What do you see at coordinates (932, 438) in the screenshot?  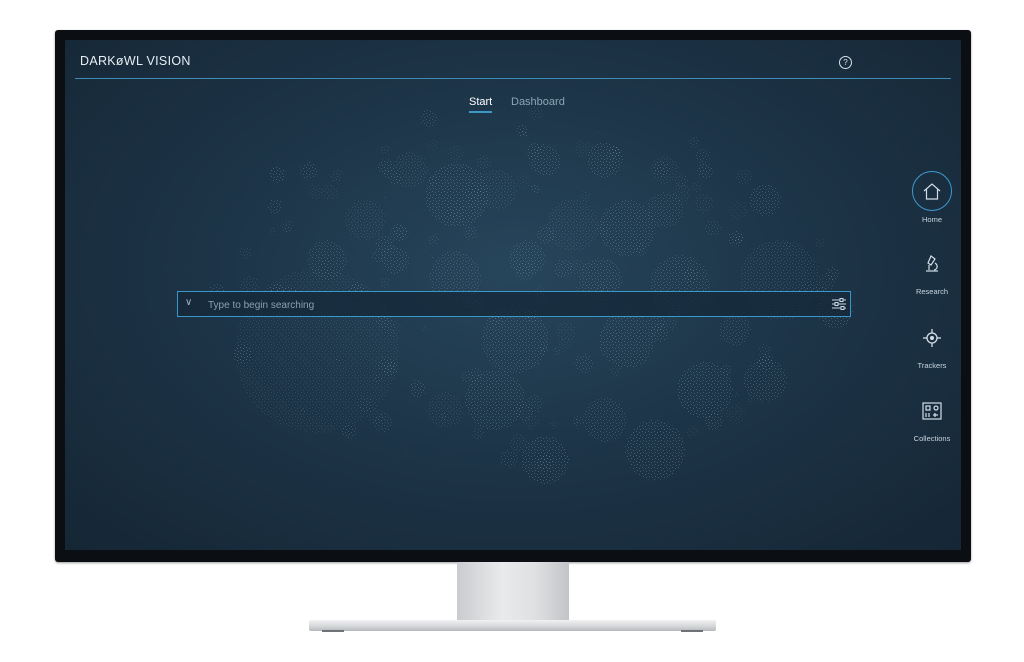 I see `sidebar-item-label: Collections` at bounding box center [932, 438].